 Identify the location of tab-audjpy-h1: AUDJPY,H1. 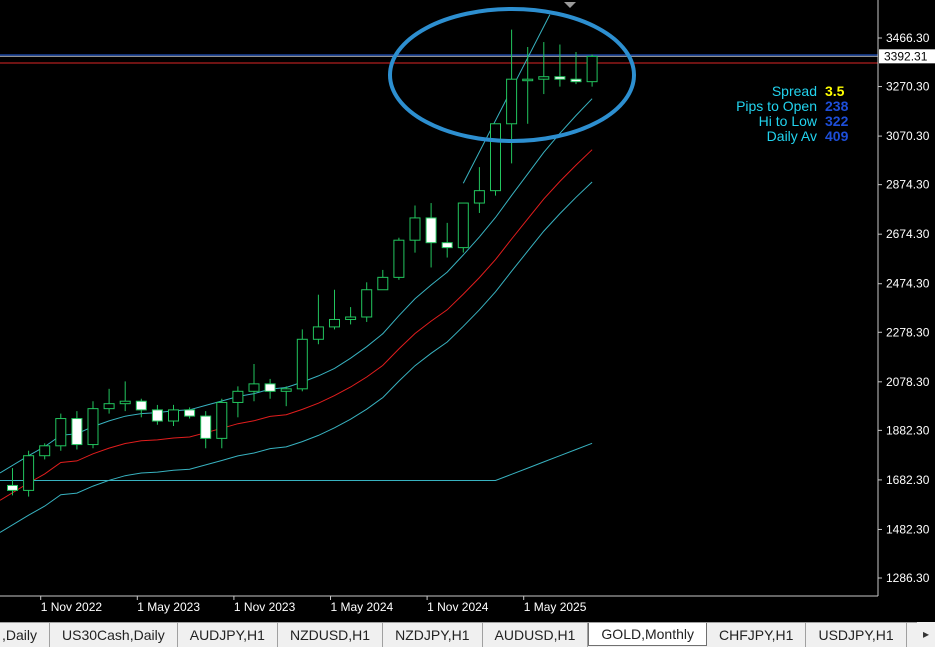
(228, 635).